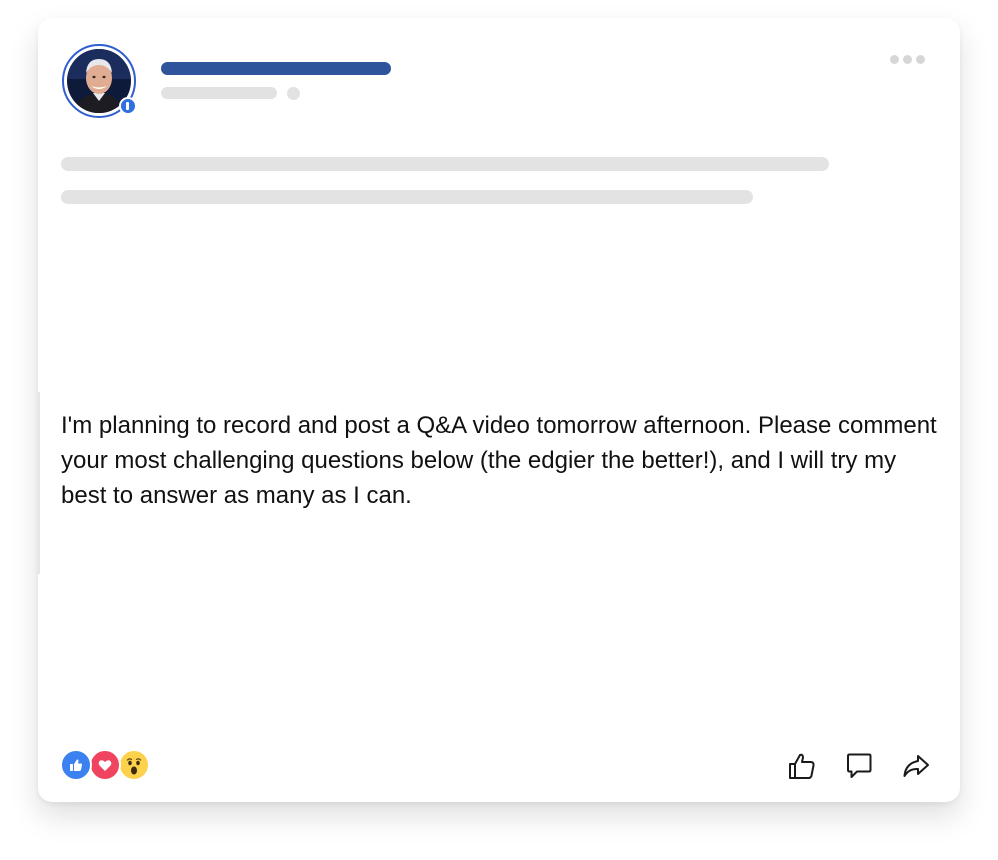  Describe the element at coordinates (99, 81) in the screenshot. I see `avatar` at that location.